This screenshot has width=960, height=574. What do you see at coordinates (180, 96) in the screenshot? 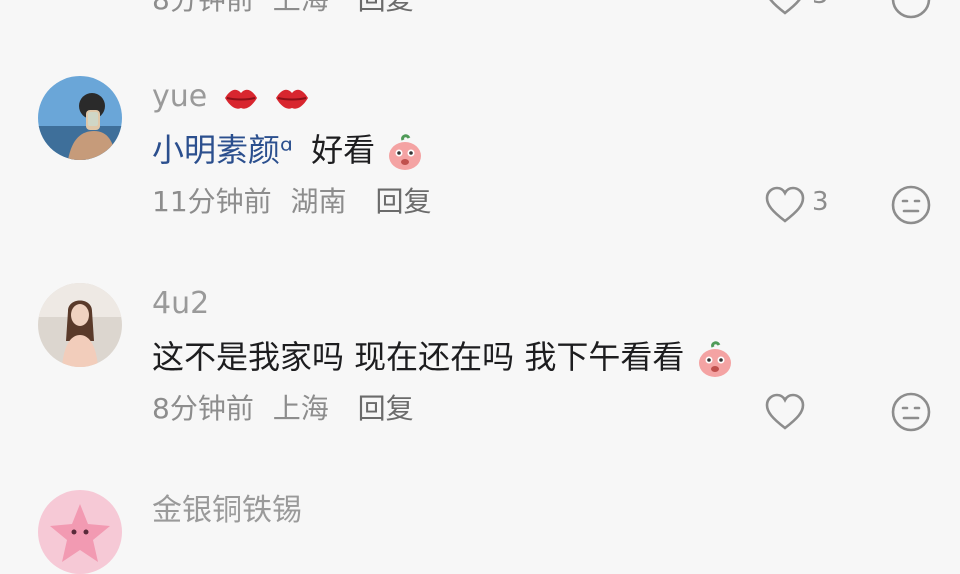
I see `username-text: yue` at bounding box center [180, 96].